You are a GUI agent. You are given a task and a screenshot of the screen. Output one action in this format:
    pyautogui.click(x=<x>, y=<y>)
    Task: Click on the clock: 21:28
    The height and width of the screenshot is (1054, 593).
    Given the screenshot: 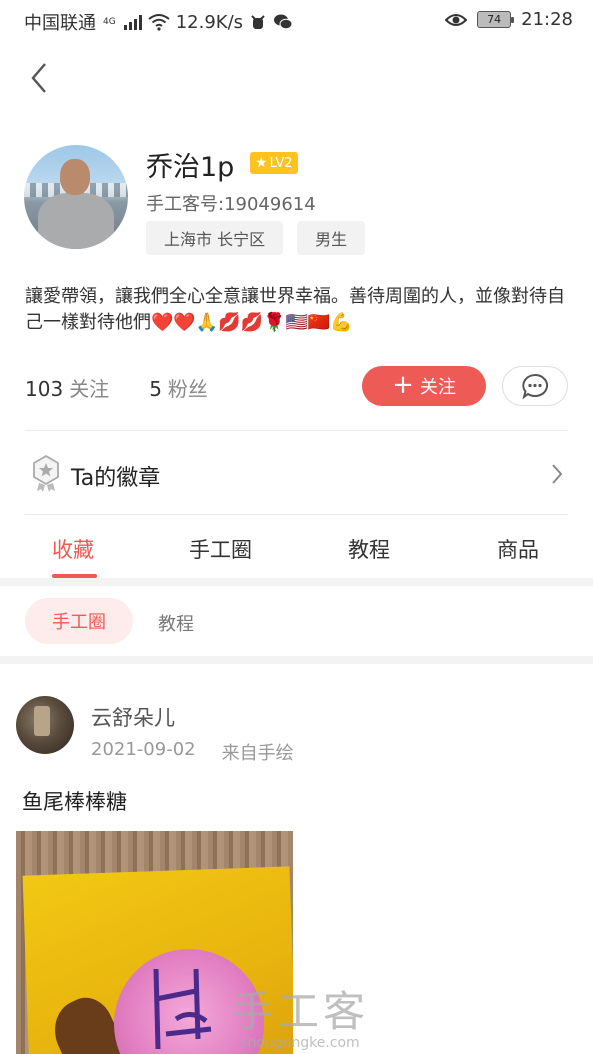 What is the action you would take?
    pyautogui.click(x=547, y=19)
    